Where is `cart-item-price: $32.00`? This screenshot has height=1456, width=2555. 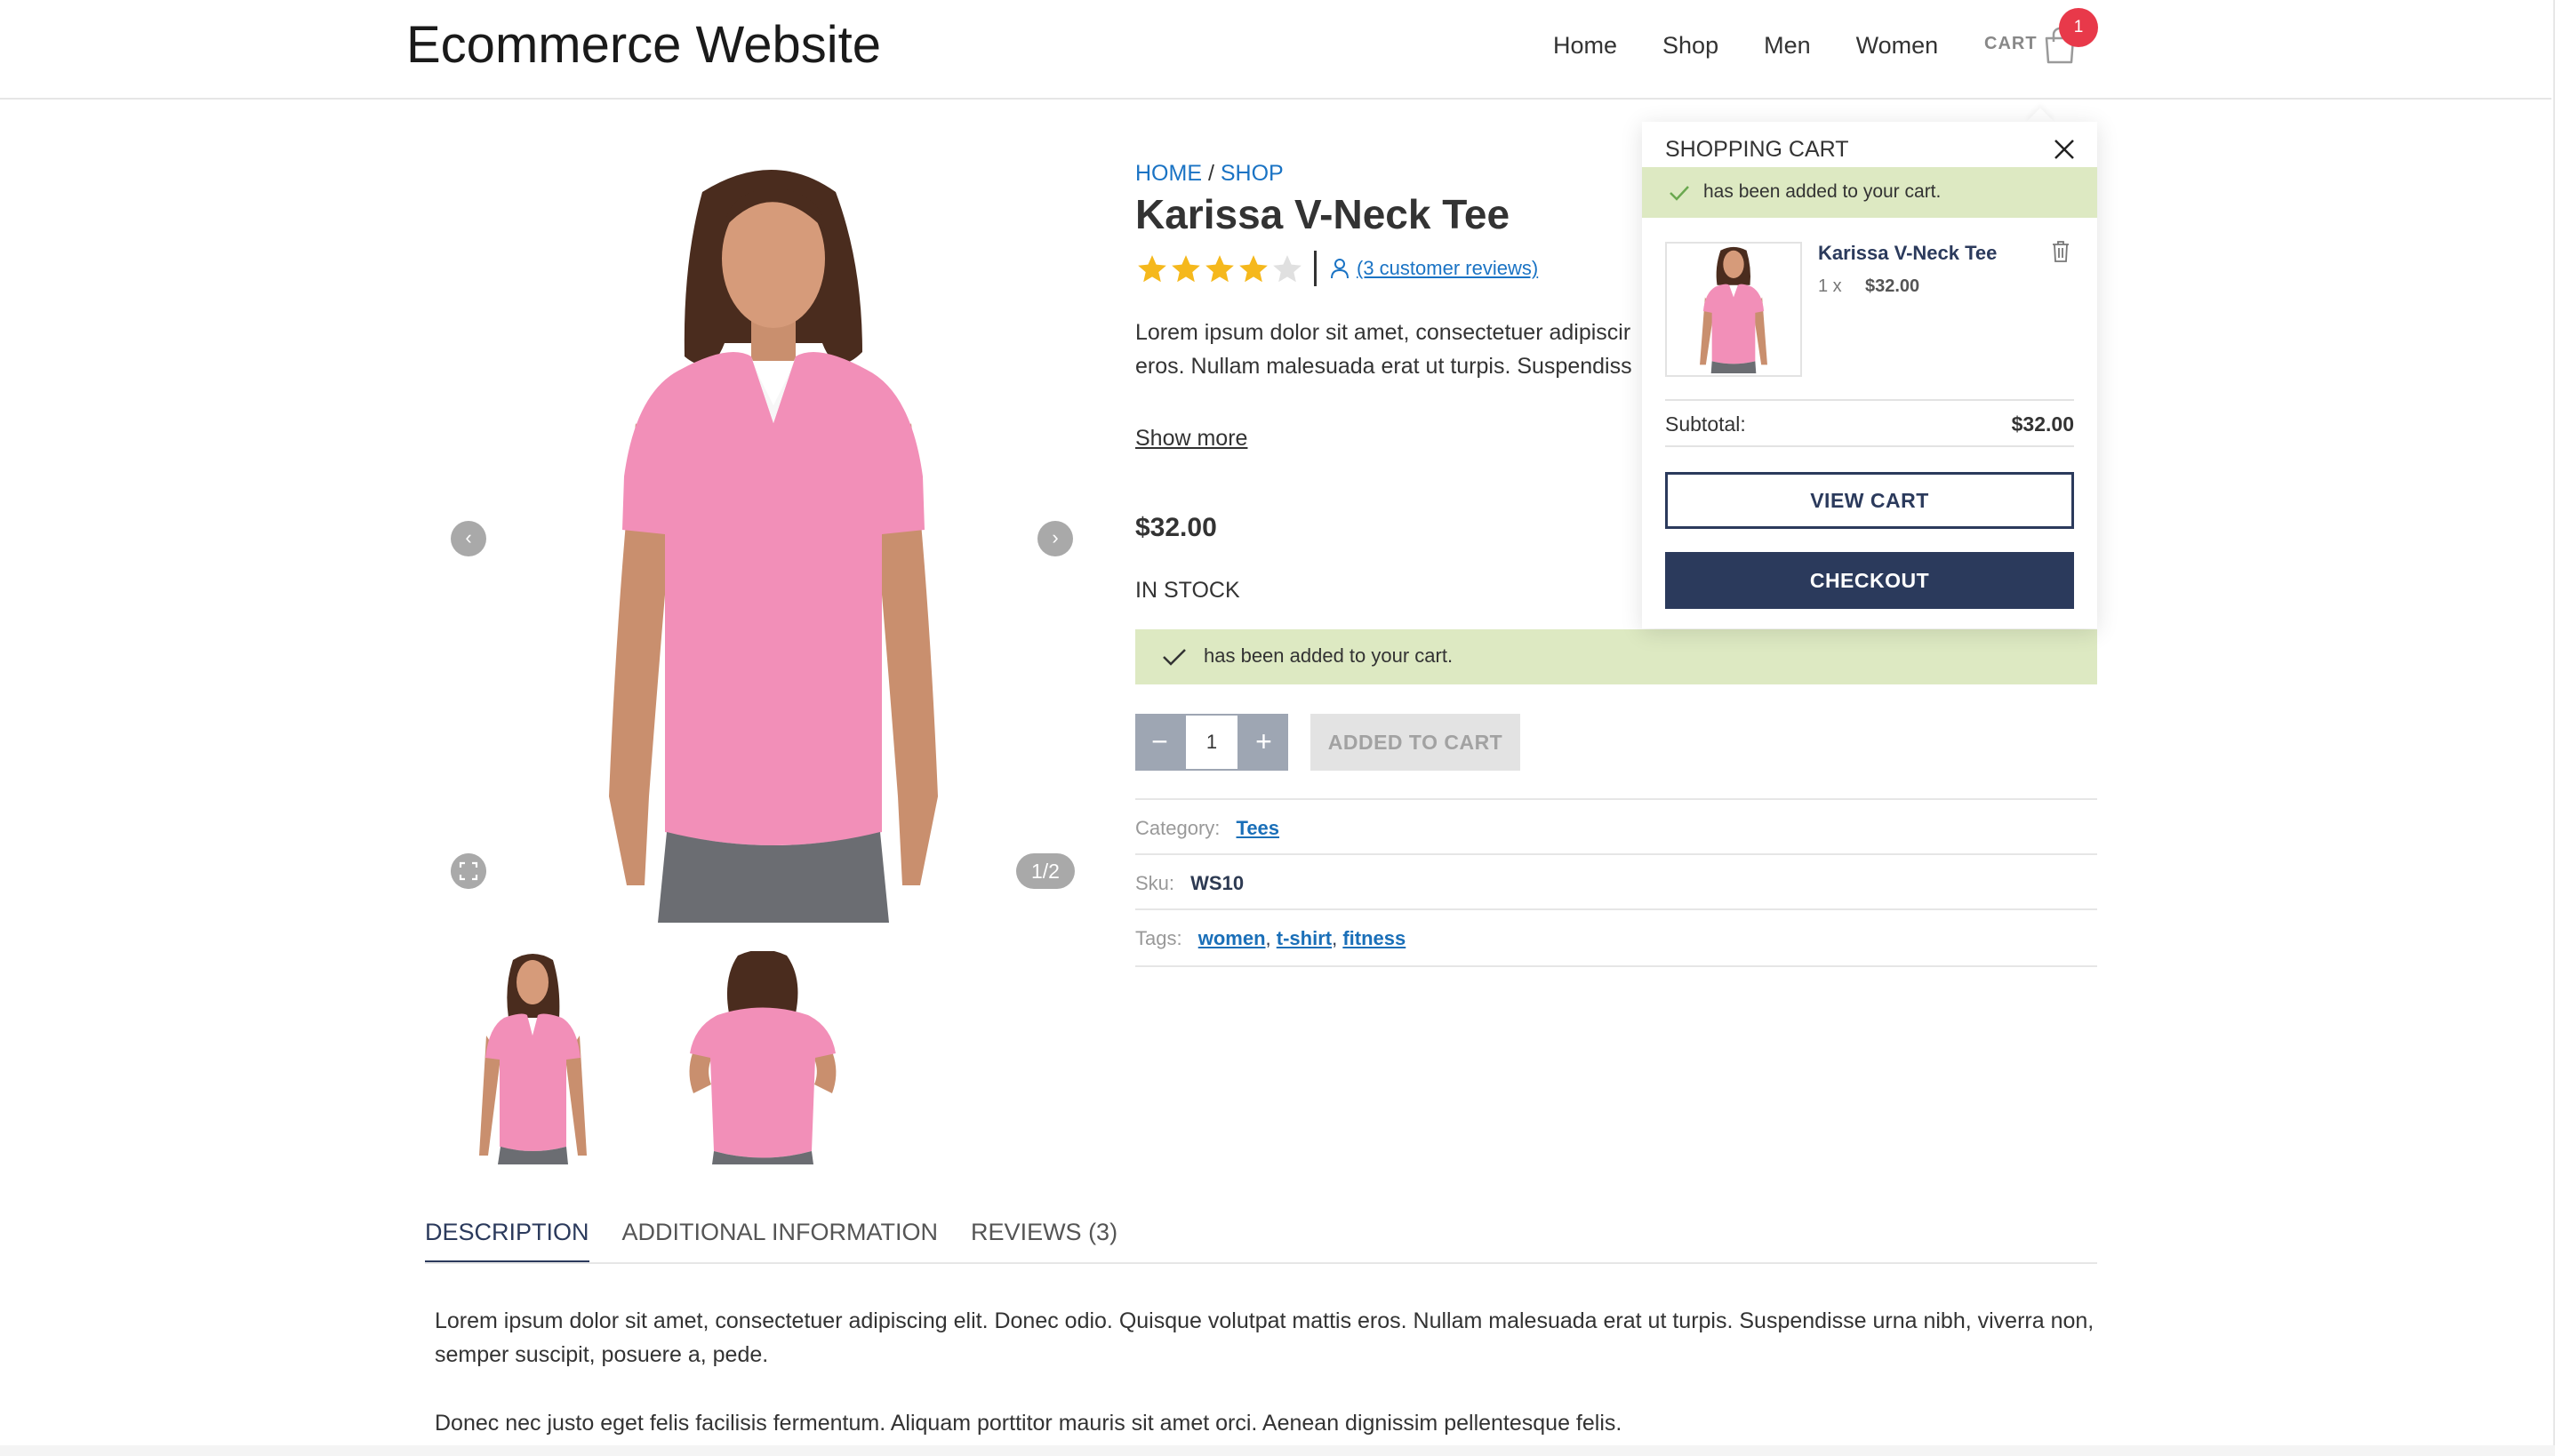
cart-item-price: $32.00 is located at coordinates (1892, 286).